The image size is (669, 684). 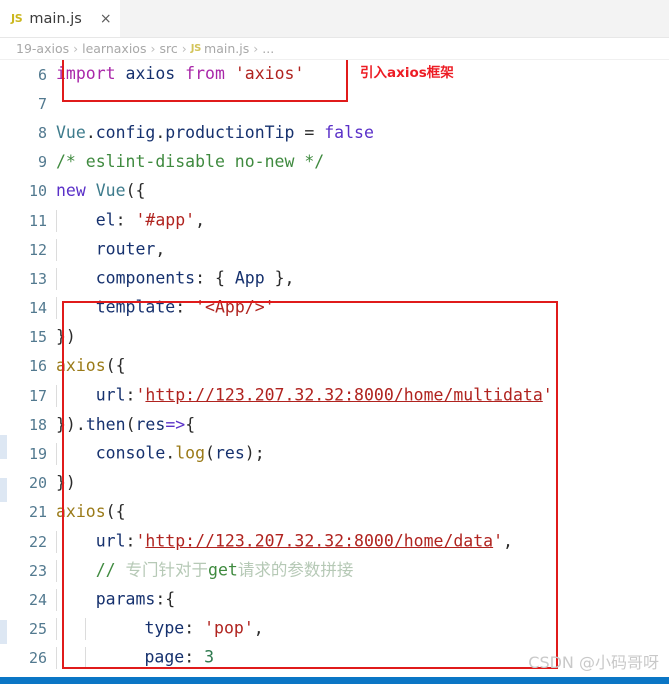 I want to click on code-line: 23 // 专门针对于get请求的参数拼接, so click(x=334, y=570).